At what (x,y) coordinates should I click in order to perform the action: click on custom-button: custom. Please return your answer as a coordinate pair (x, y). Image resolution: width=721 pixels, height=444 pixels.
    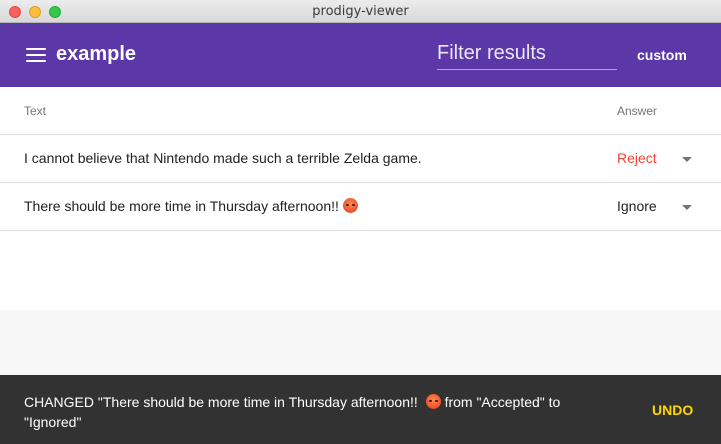
    Looking at the image, I should click on (662, 55).